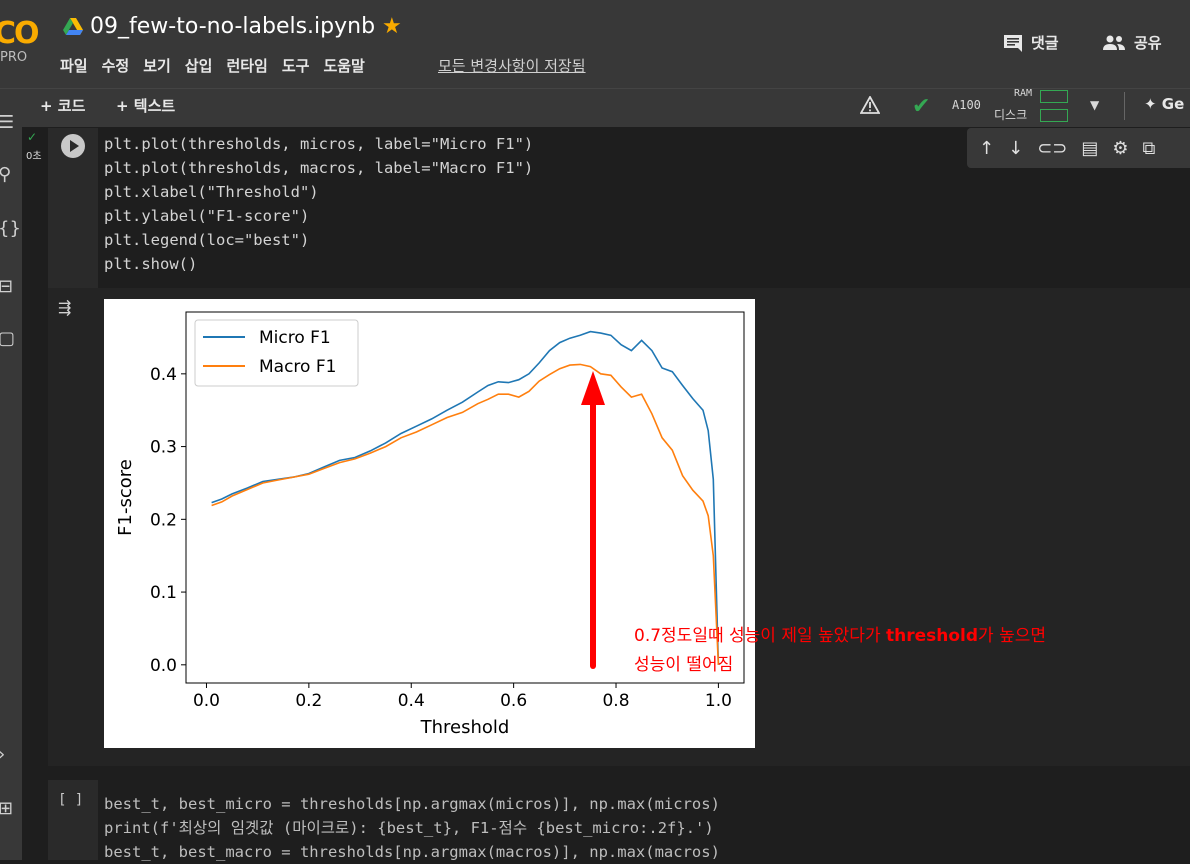 This screenshot has height=864, width=1190. I want to click on code-line: plt.ylabel("F1-score"), so click(207, 216).